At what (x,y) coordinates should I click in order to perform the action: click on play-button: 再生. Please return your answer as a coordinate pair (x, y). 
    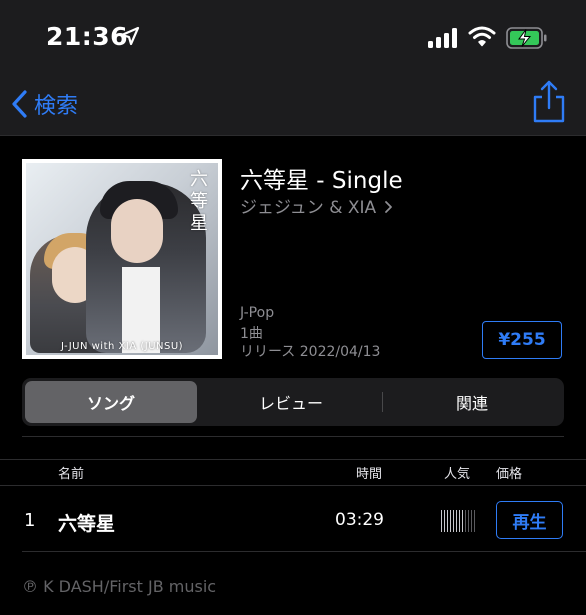
    Looking at the image, I should click on (529, 520).